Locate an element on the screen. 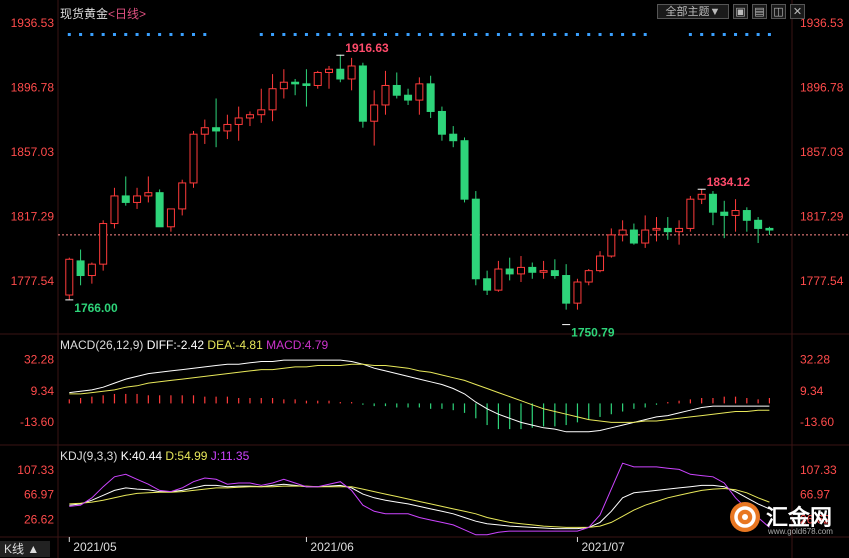 The height and width of the screenshot is (558, 849). kdj-panel is located at coordinates (419, 499).